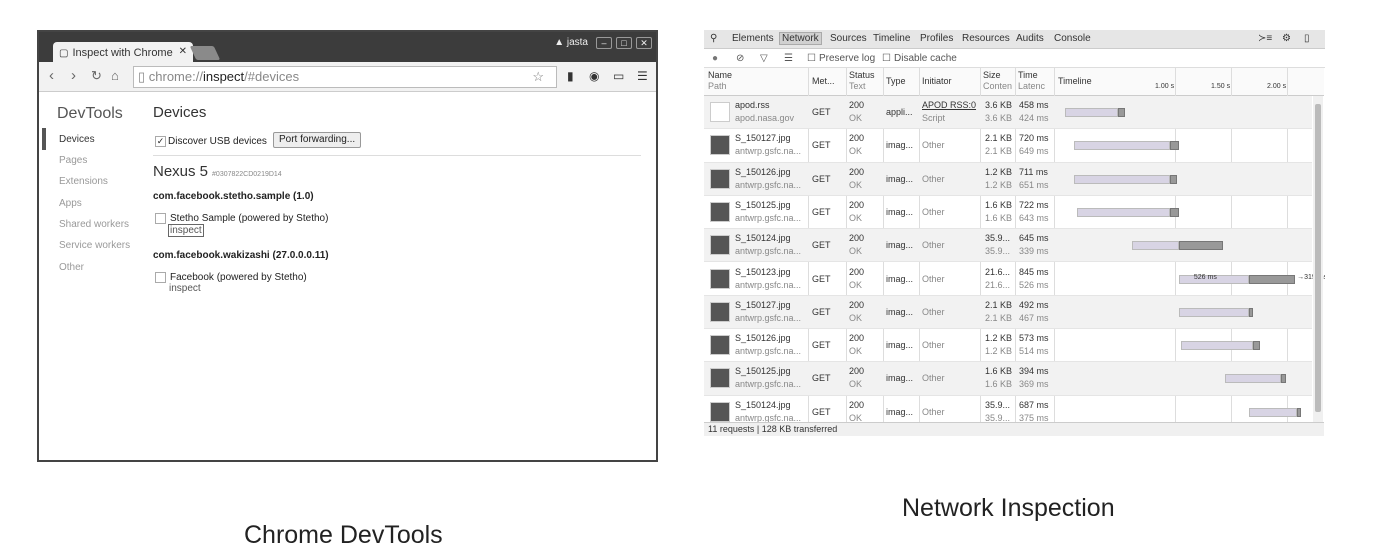 The image size is (1400, 558). I want to click on tab-resources: Resources, so click(986, 38).